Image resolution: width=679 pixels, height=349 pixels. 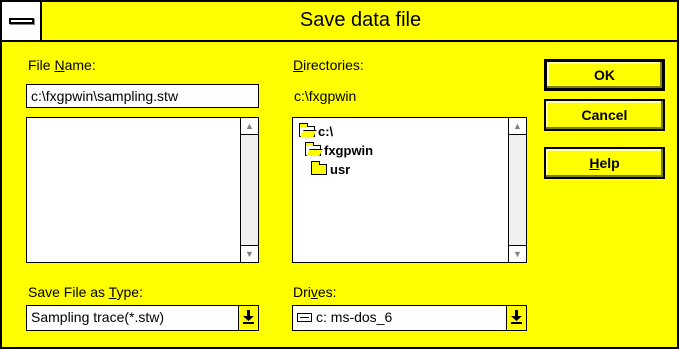 What do you see at coordinates (409, 190) in the screenshot?
I see `directory-list: c:\ fxgpwin usr ▲ ▼` at bounding box center [409, 190].